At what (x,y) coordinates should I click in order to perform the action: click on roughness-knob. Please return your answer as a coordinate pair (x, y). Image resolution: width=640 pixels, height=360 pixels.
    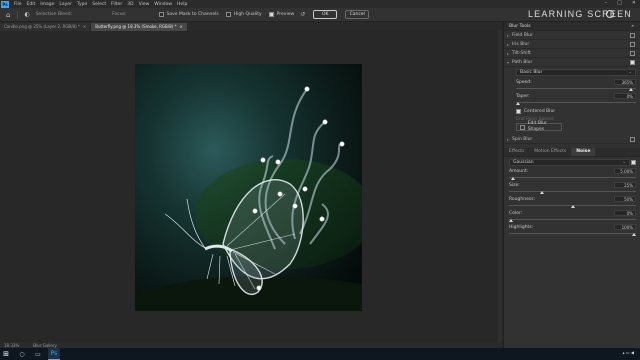
    Looking at the image, I should click on (572, 206).